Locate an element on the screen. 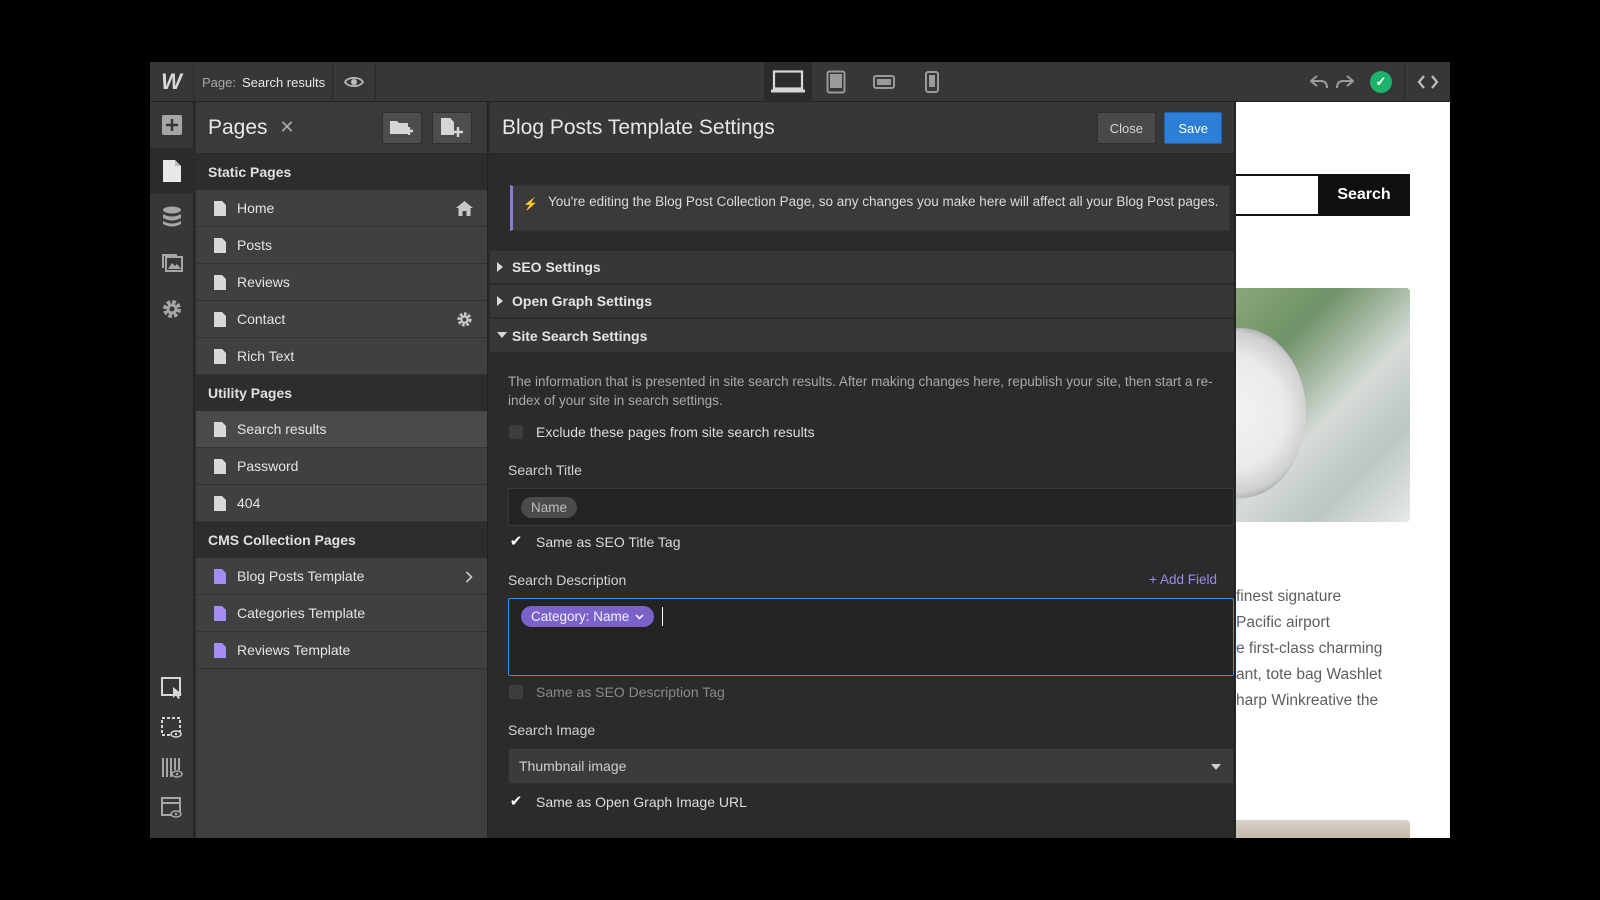  page-row: Rich Text is located at coordinates (341, 356).